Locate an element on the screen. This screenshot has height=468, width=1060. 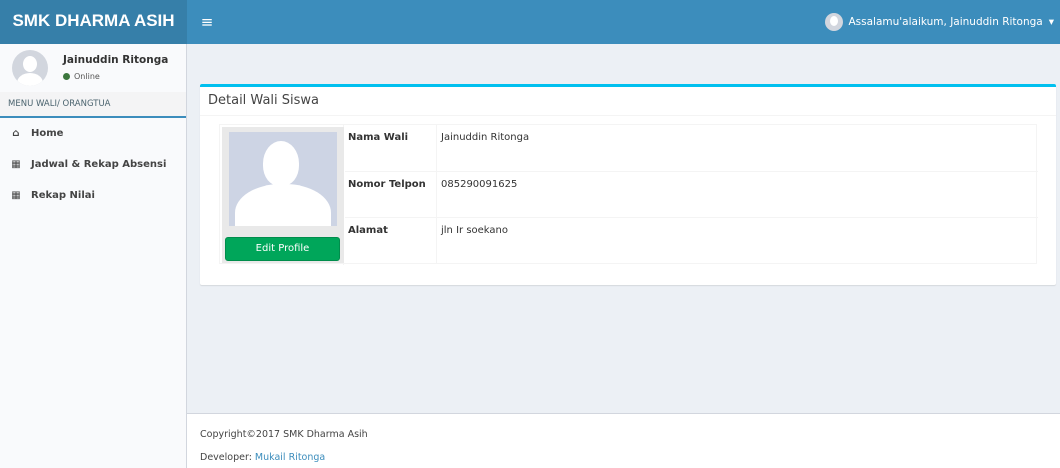
sidebar-item-rekap-nilai: ▦ Rekap Nilai is located at coordinates (93, 195).